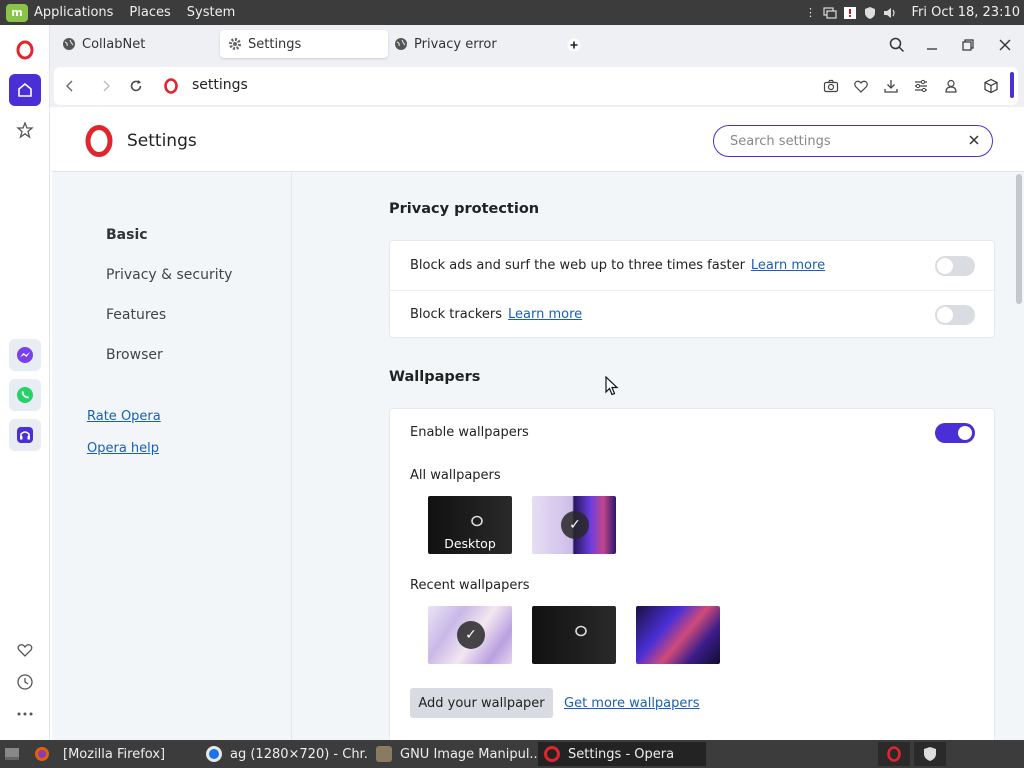 The height and width of the screenshot is (768, 1024). Describe the element at coordinates (890, 13) in the screenshot. I see `volume-icon` at that location.